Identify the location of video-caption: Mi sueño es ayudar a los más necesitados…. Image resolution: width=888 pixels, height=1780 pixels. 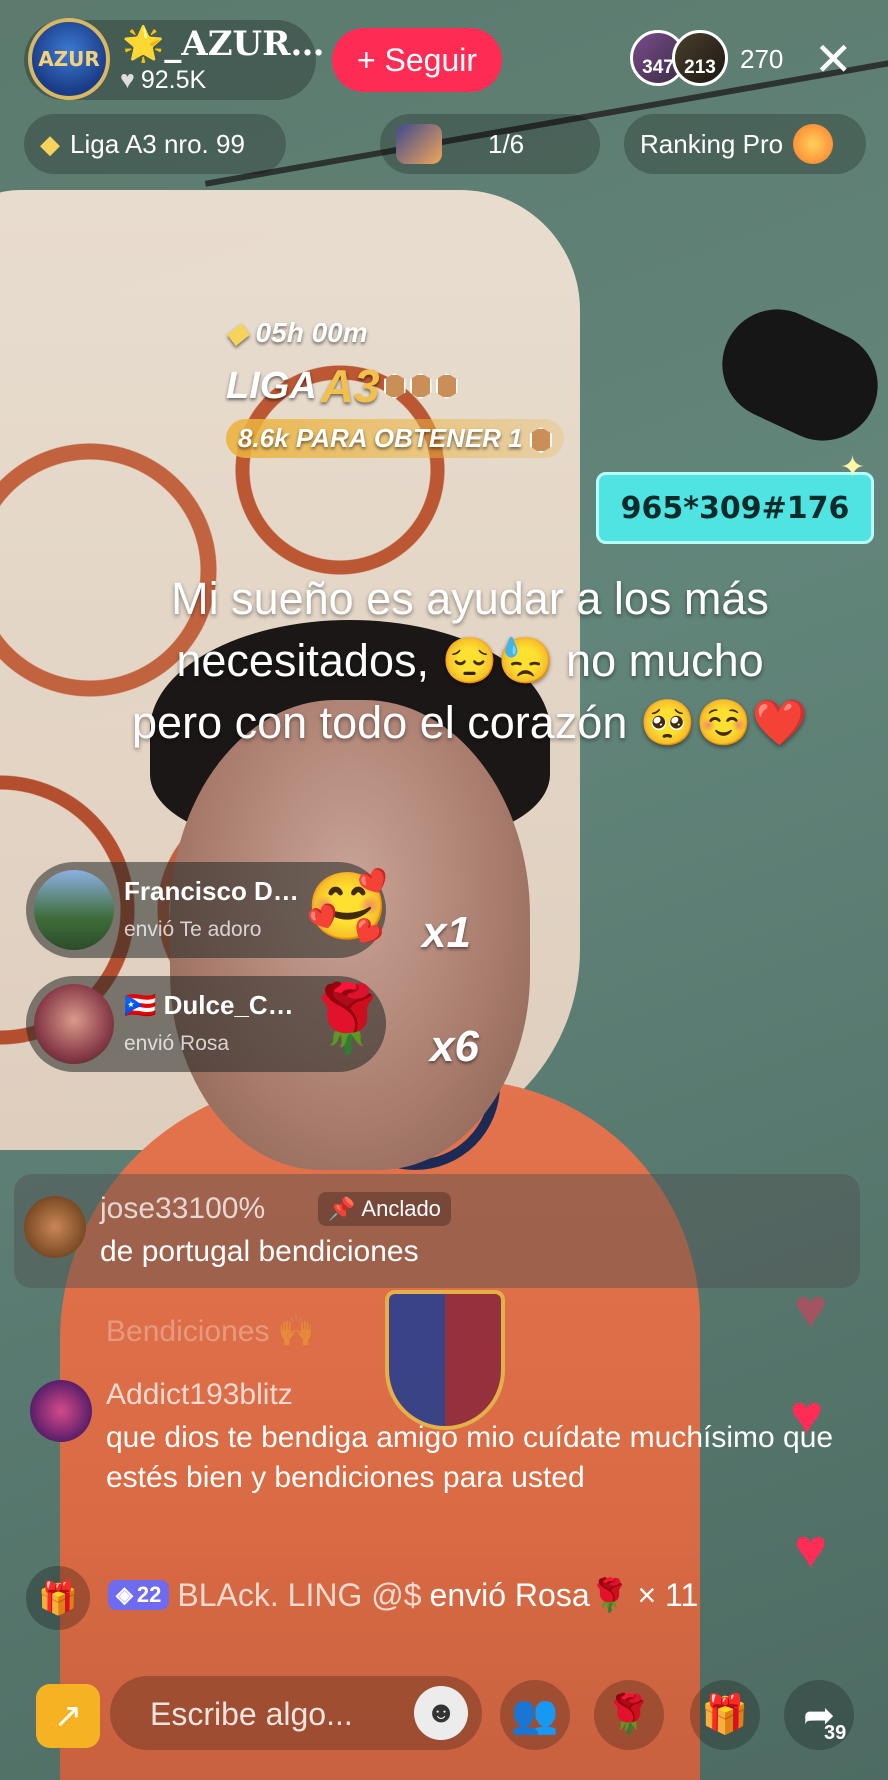
(470, 660).